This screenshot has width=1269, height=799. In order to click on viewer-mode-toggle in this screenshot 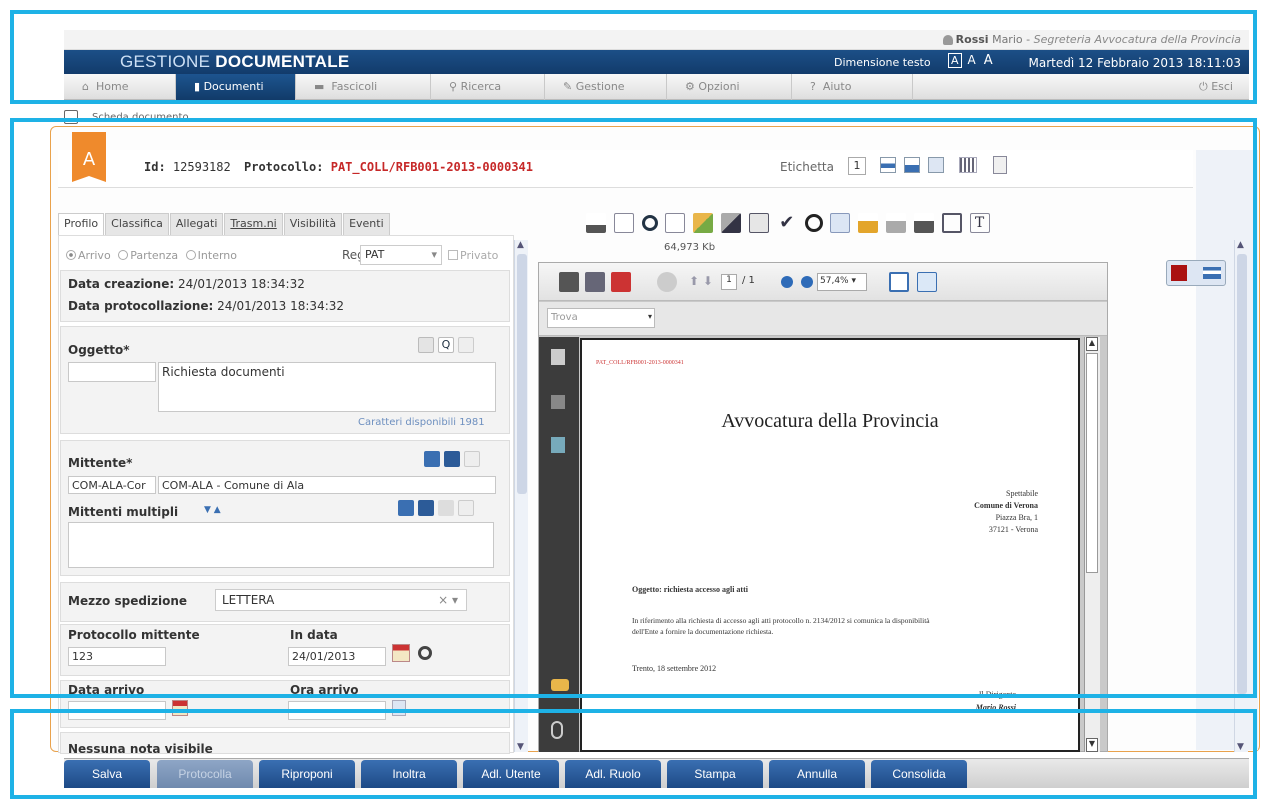, I will do `click(1196, 273)`.